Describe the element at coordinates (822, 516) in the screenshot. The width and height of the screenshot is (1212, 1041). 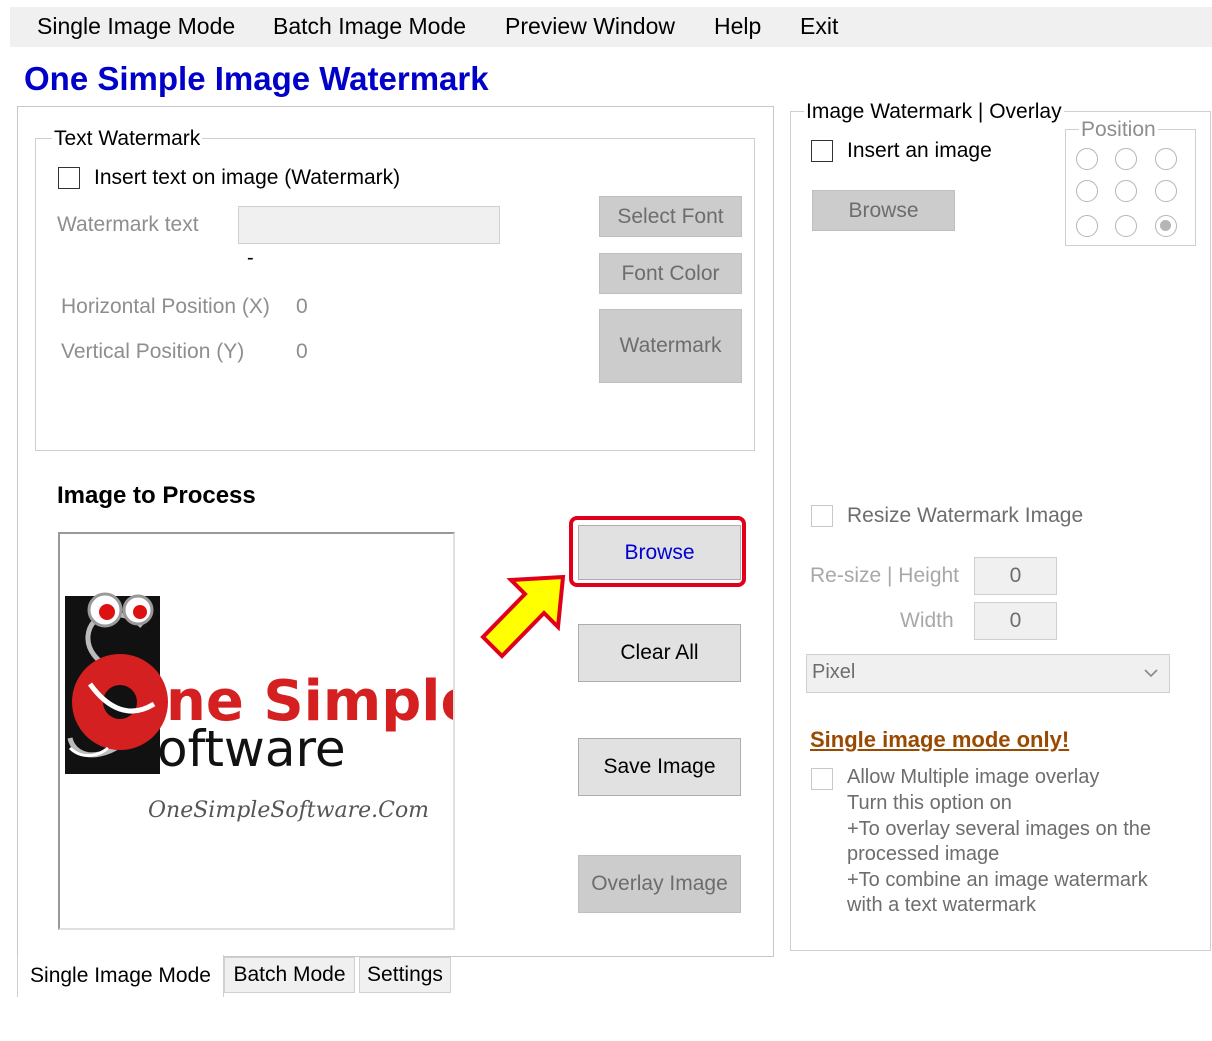
I see `resize-watermark-checkbox` at that location.